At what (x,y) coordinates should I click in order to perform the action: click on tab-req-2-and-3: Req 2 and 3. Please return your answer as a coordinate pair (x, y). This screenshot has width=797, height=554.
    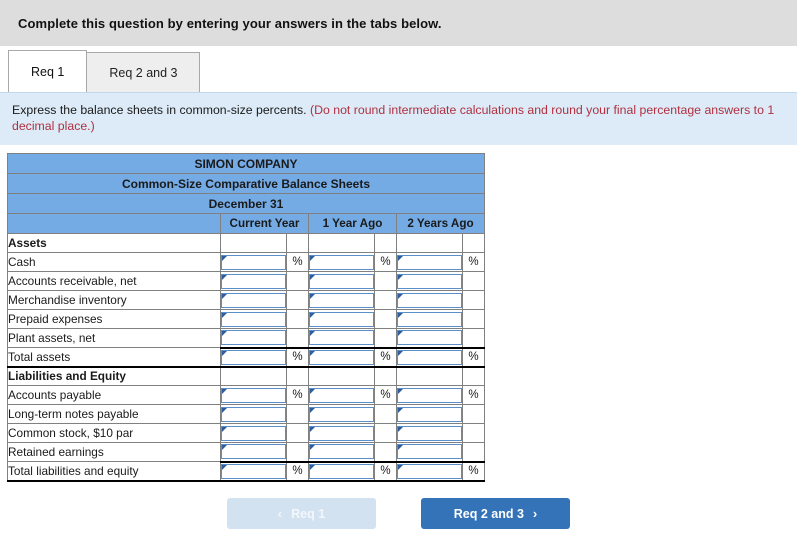
    Looking at the image, I should click on (143, 72).